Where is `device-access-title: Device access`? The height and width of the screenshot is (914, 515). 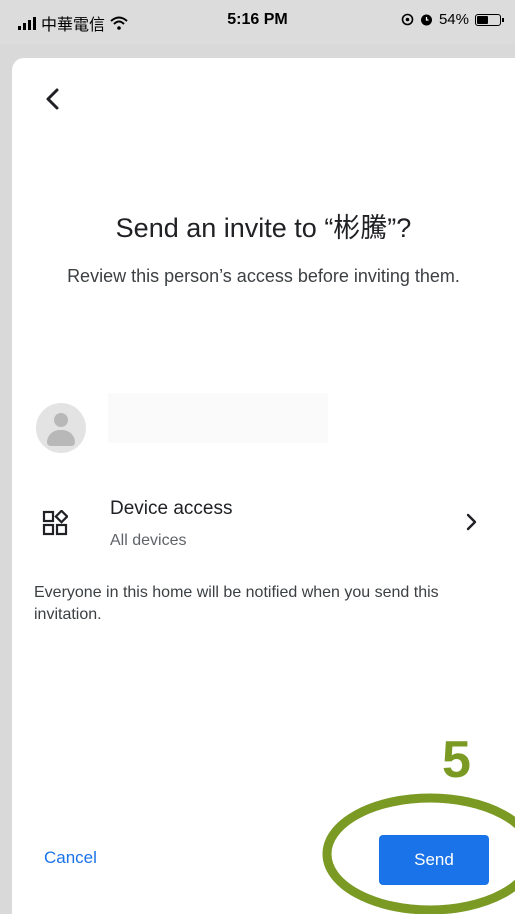
device-access-title: Device access is located at coordinates (171, 508).